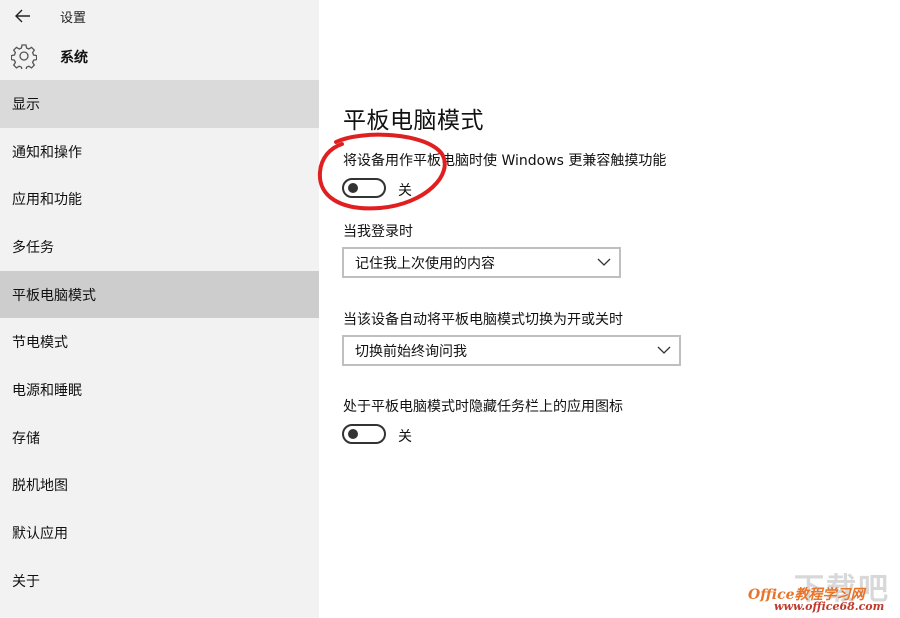  Describe the element at coordinates (159, 152) in the screenshot. I see `sidebar-item-notifications: 通知和操作` at that location.